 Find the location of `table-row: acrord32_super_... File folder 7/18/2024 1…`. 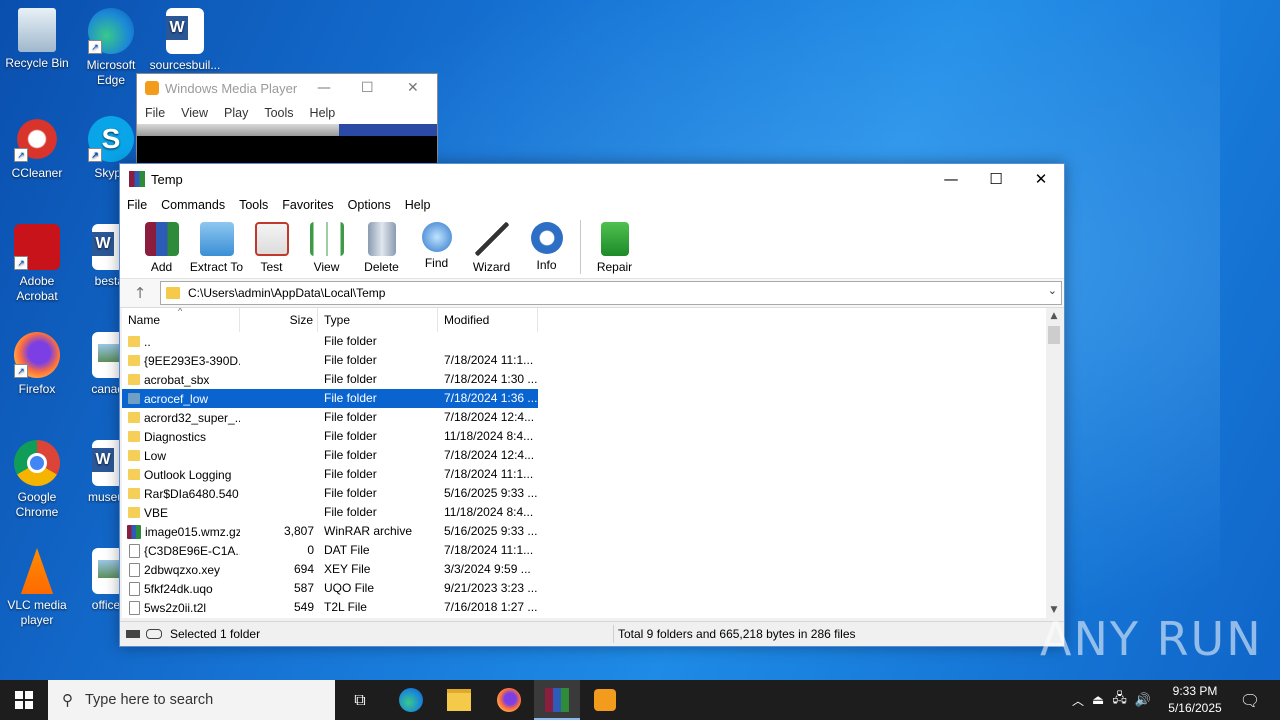

table-row: acrord32_super_... File folder 7/18/2024 1… is located at coordinates (587, 417).